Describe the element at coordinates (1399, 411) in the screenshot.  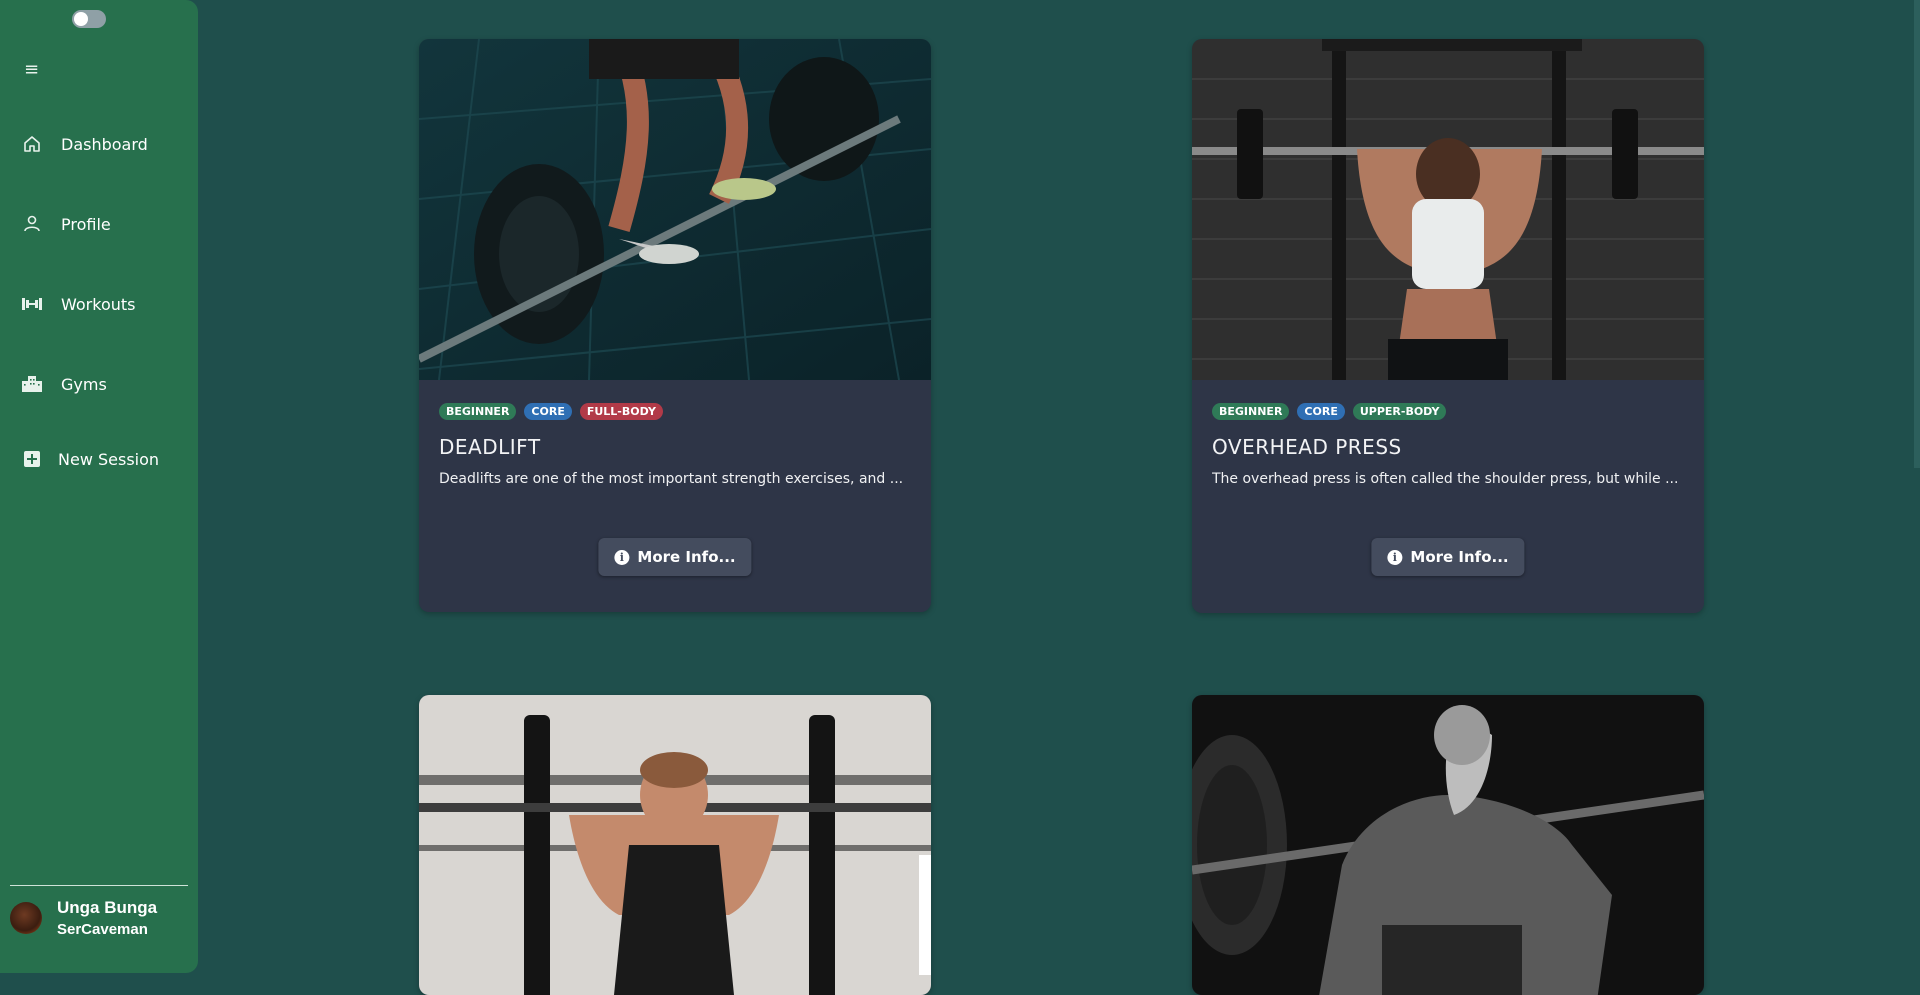
I see `tag-badge: UPPER-BODY` at that location.